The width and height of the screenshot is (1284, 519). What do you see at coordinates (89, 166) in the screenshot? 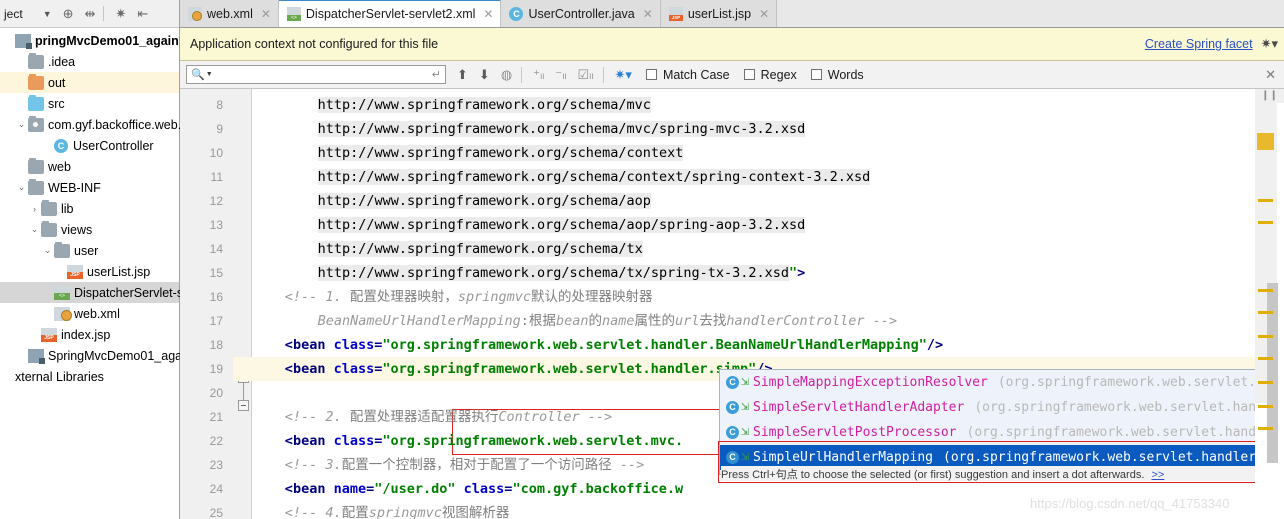
I see `tree-item-web: web` at bounding box center [89, 166].